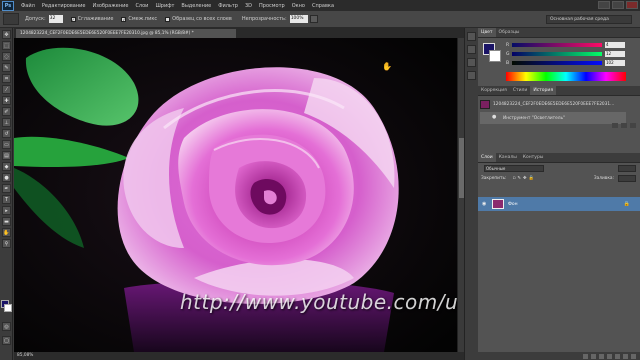 This screenshot has height=360, width=640. Describe the element at coordinates (633, 125) in the screenshot. I see `delete-state-icon` at that location.